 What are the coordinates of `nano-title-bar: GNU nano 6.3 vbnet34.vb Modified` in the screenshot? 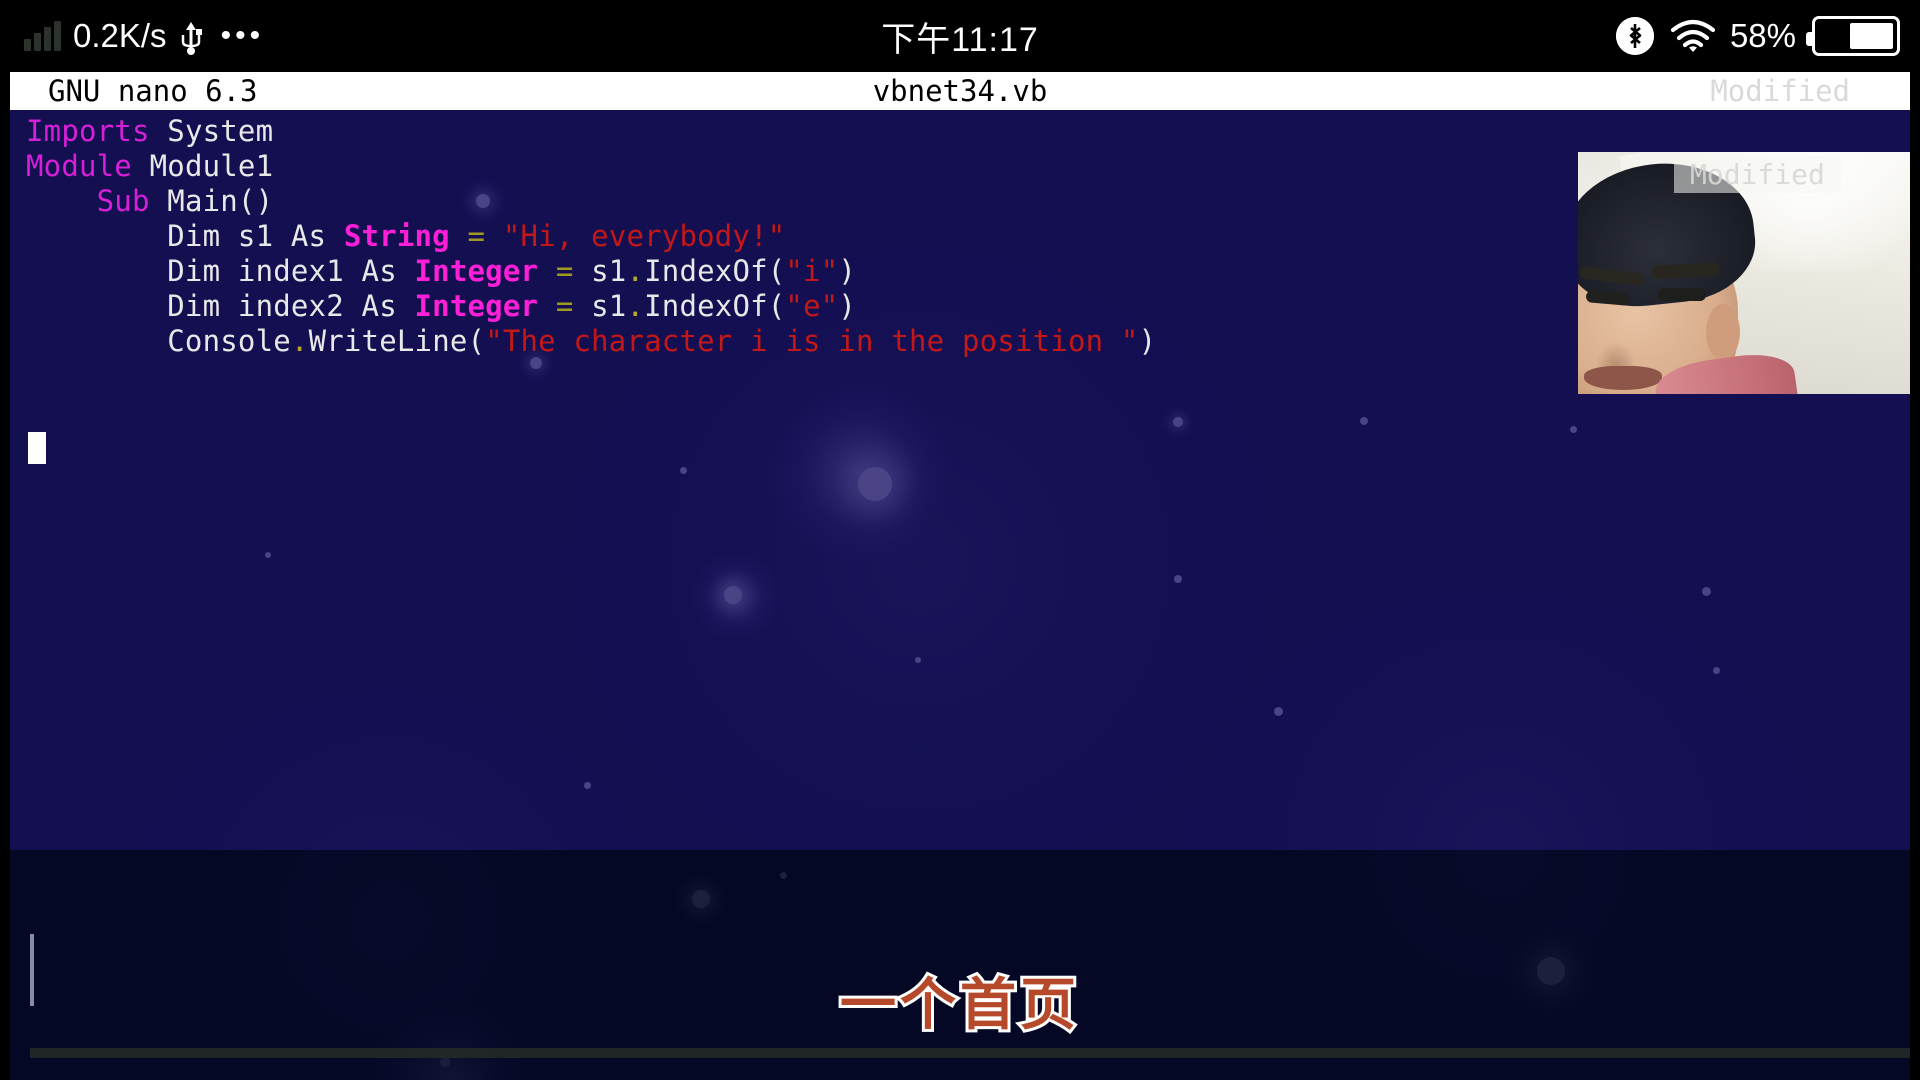 It's located at (960, 91).